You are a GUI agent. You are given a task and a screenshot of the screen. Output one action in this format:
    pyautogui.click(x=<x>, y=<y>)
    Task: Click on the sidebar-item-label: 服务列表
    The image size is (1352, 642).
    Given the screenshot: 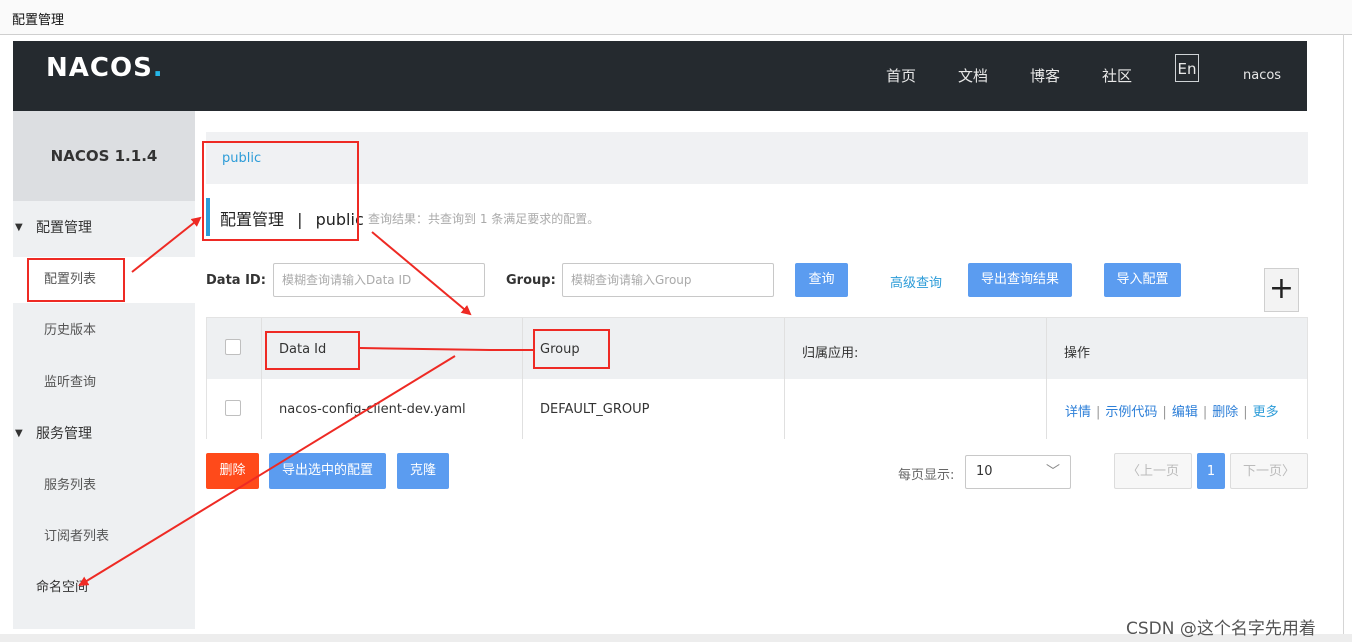 What is the action you would take?
    pyautogui.click(x=70, y=485)
    